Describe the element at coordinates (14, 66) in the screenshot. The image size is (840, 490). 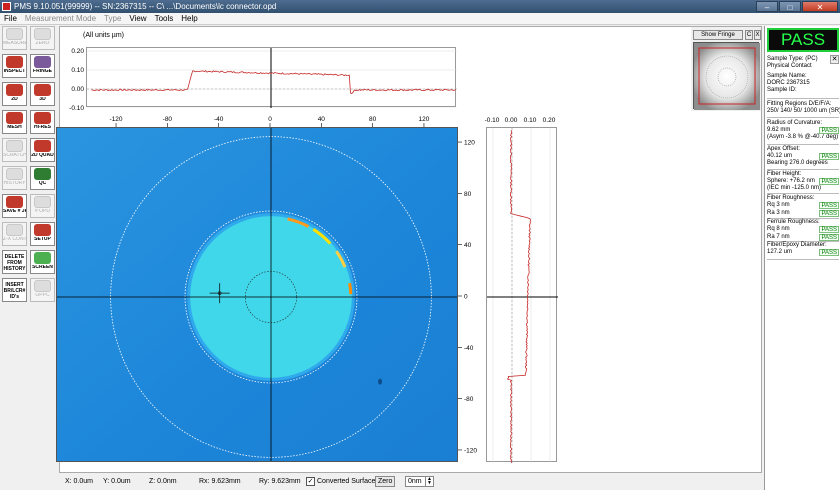
I see `toolbar-button-inspect: INSPECT` at that location.